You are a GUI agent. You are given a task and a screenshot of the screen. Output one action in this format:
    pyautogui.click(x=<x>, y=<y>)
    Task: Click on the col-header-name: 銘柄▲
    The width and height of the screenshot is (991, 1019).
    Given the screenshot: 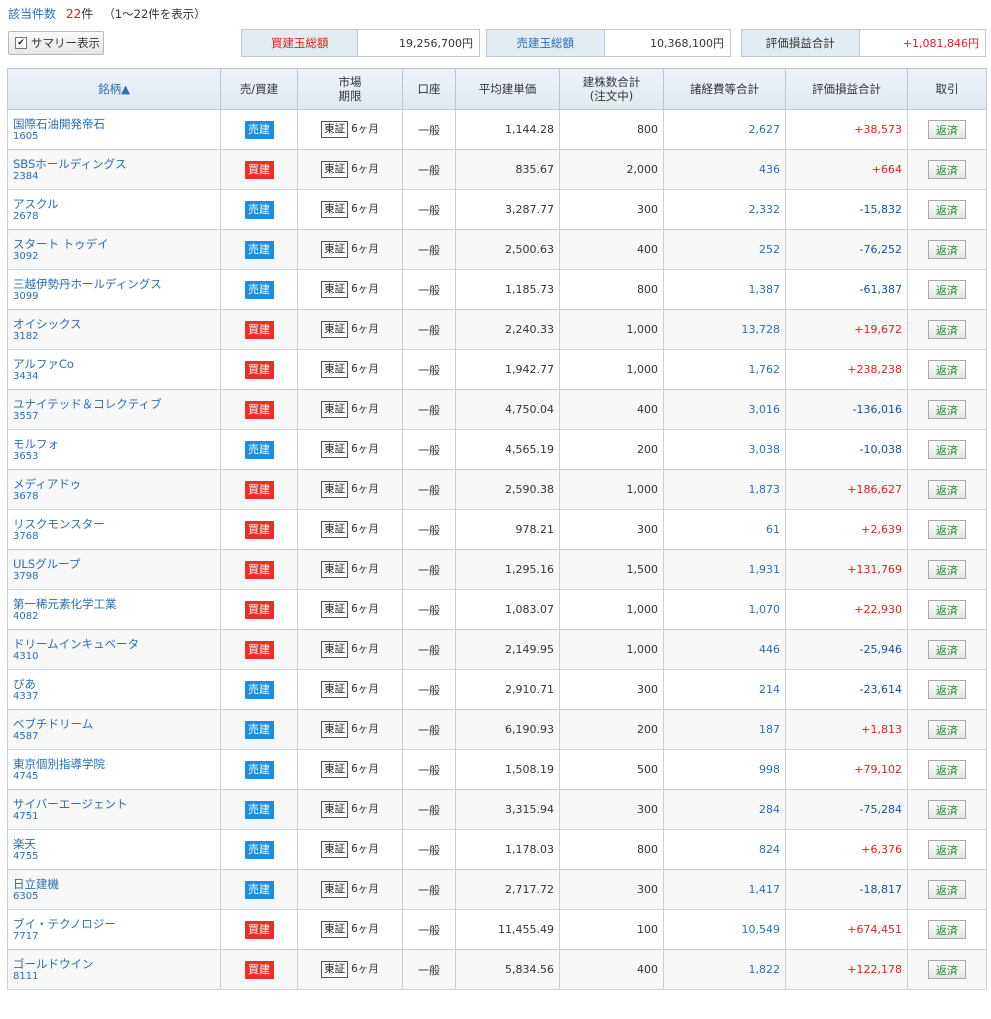 What is the action you would take?
    pyautogui.click(x=114, y=89)
    